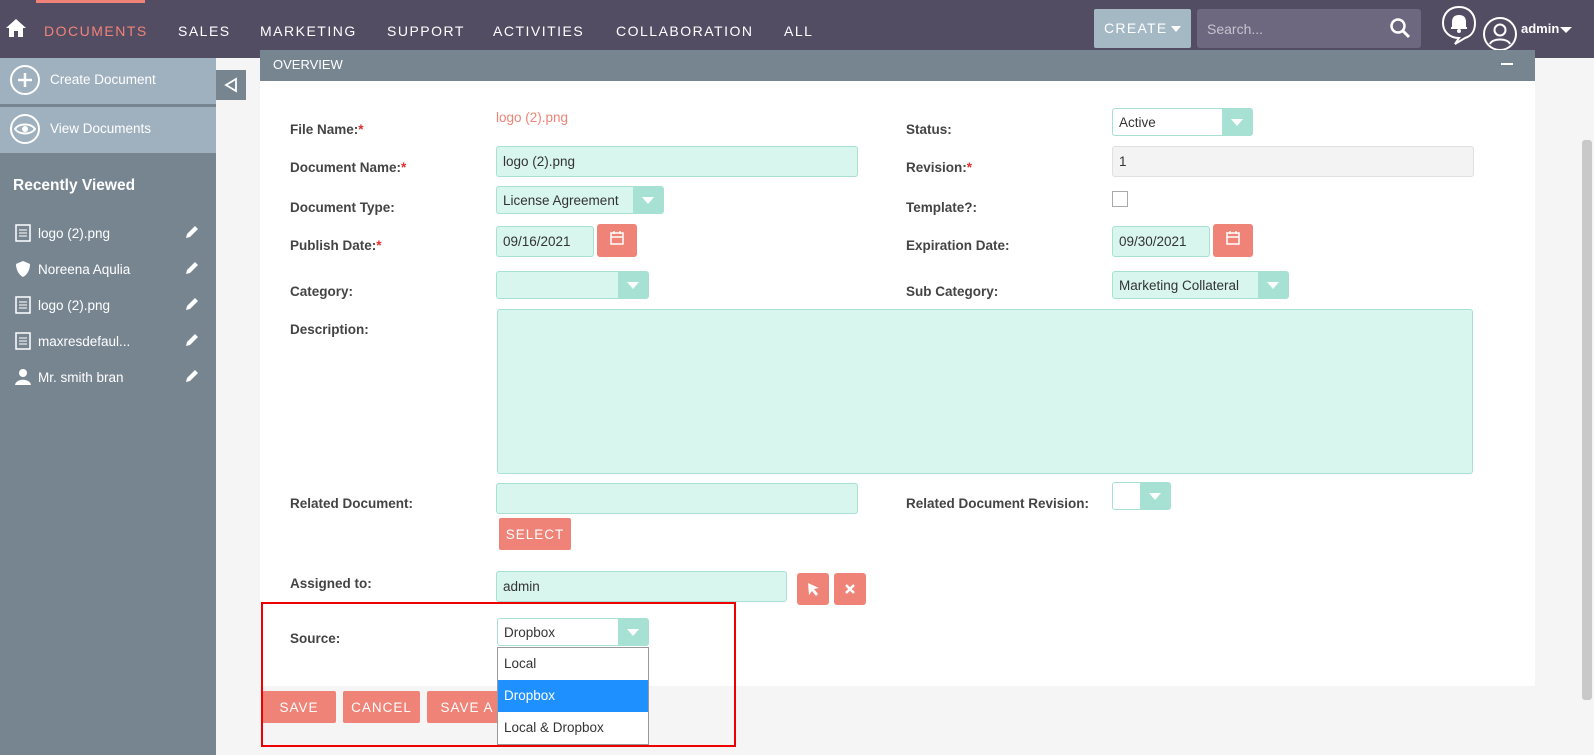 Image resolution: width=1594 pixels, height=755 pixels. What do you see at coordinates (23, 269) in the screenshot?
I see `shield-icon` at bounding box center [23, 269].